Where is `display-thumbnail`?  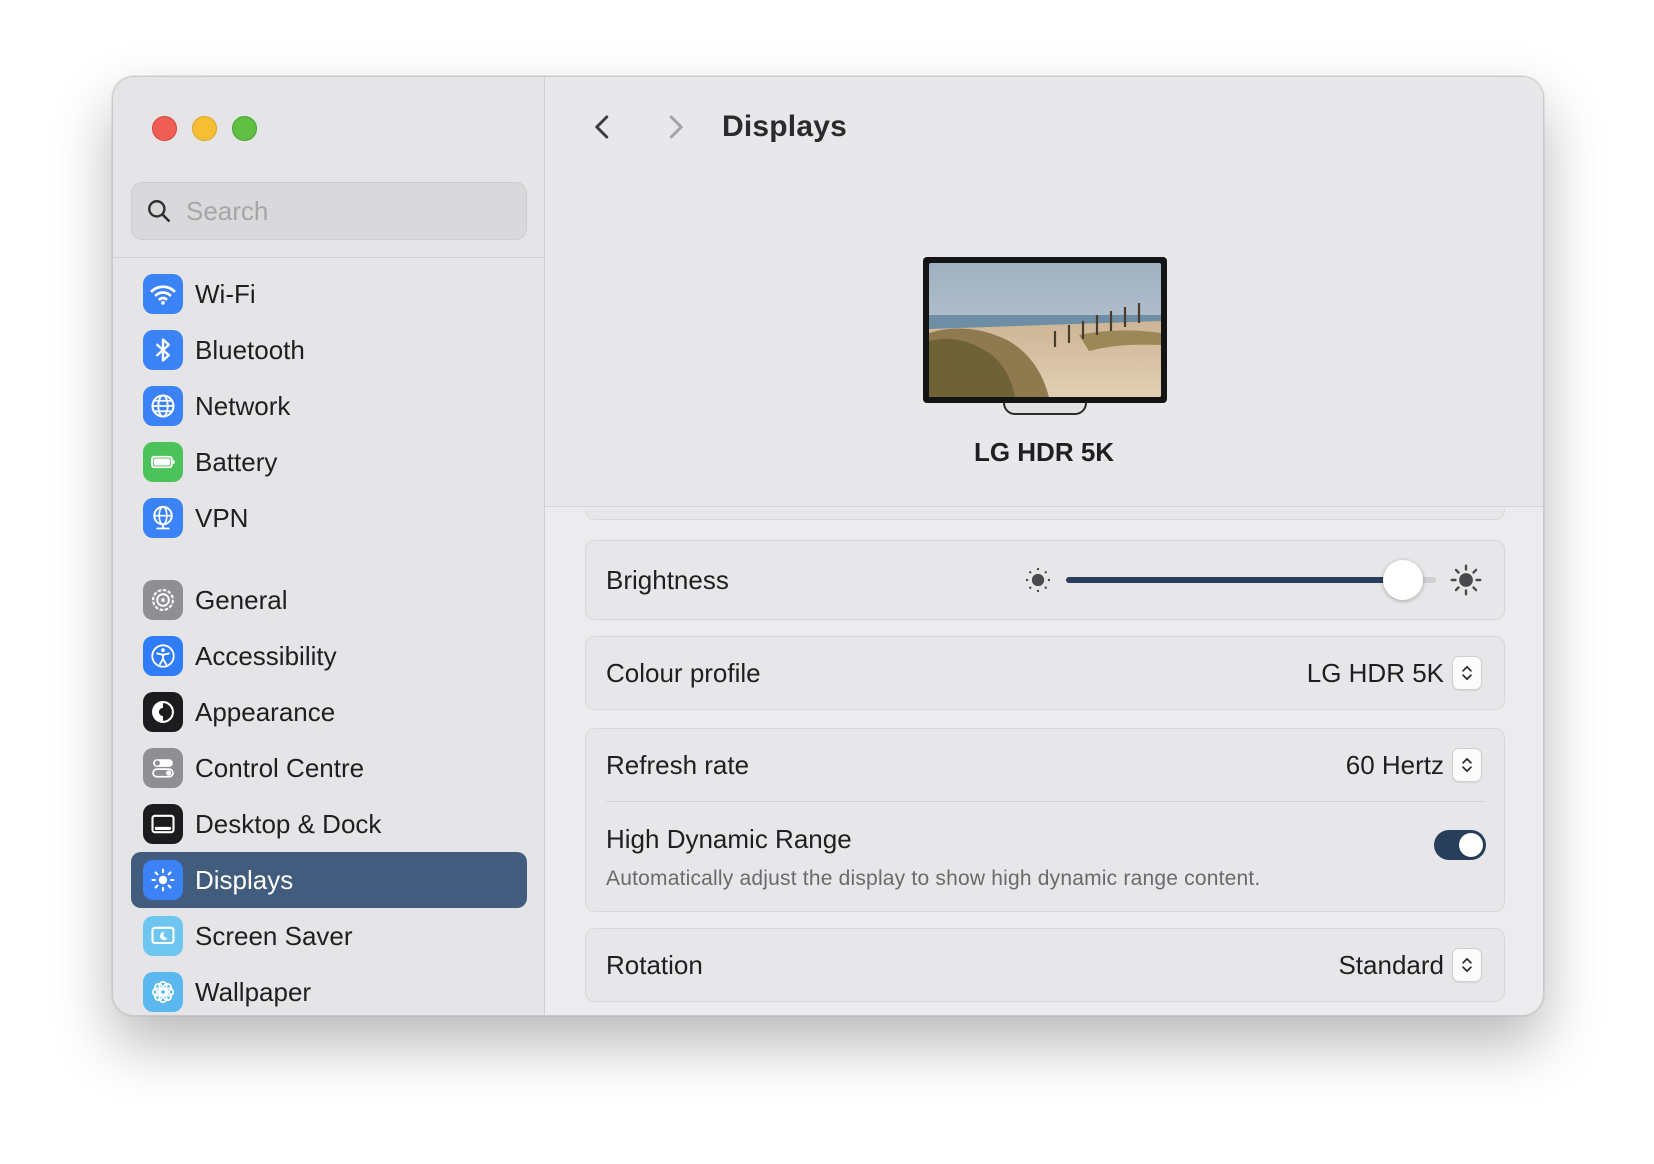 display-thumbnail is located at coordinates (1045, 336).